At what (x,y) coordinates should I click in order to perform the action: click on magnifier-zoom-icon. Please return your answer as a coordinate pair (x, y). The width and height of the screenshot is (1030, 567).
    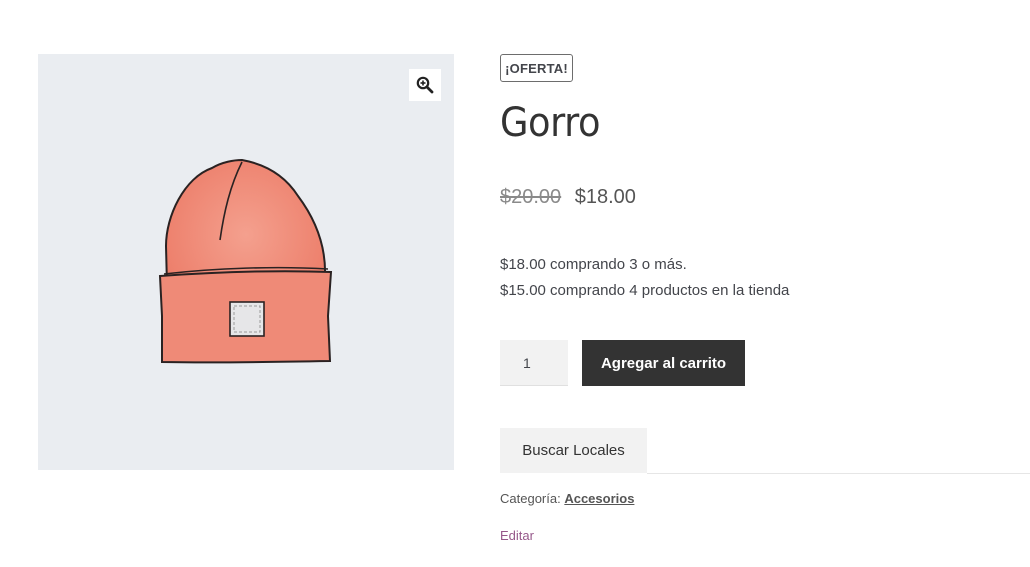
    Looking at the image, I should click on (425, 85).